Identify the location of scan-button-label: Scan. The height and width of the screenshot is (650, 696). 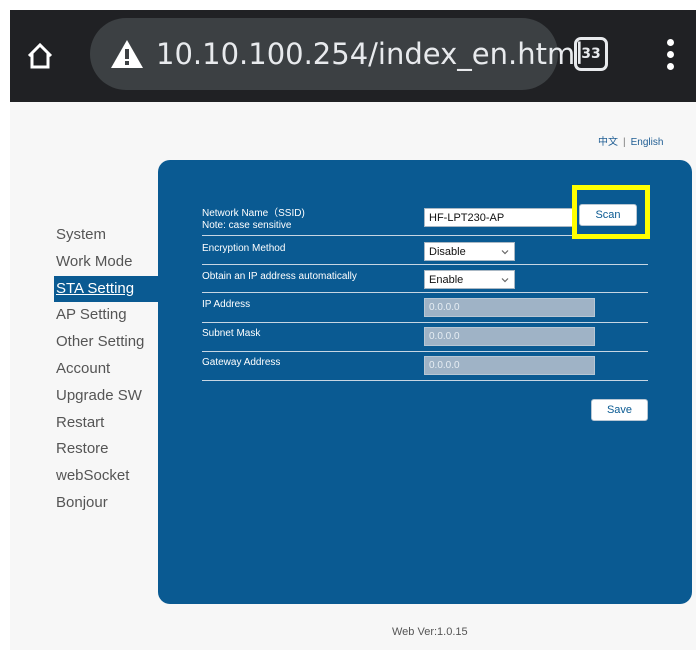
(608, 215).